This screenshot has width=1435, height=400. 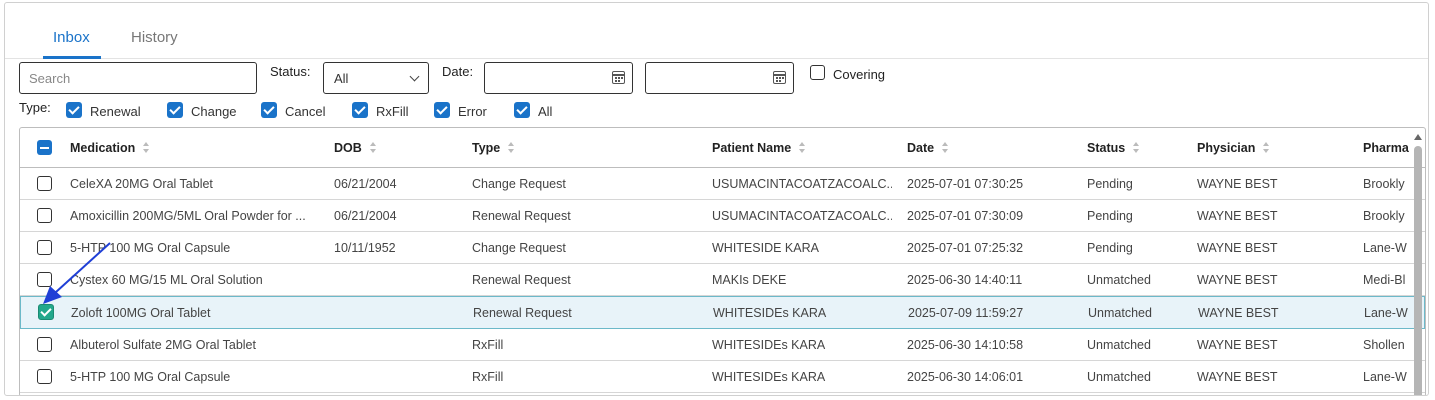 I want to click on cell-date: 2025-07-01 07:30:09, so click(x=965, y=216).